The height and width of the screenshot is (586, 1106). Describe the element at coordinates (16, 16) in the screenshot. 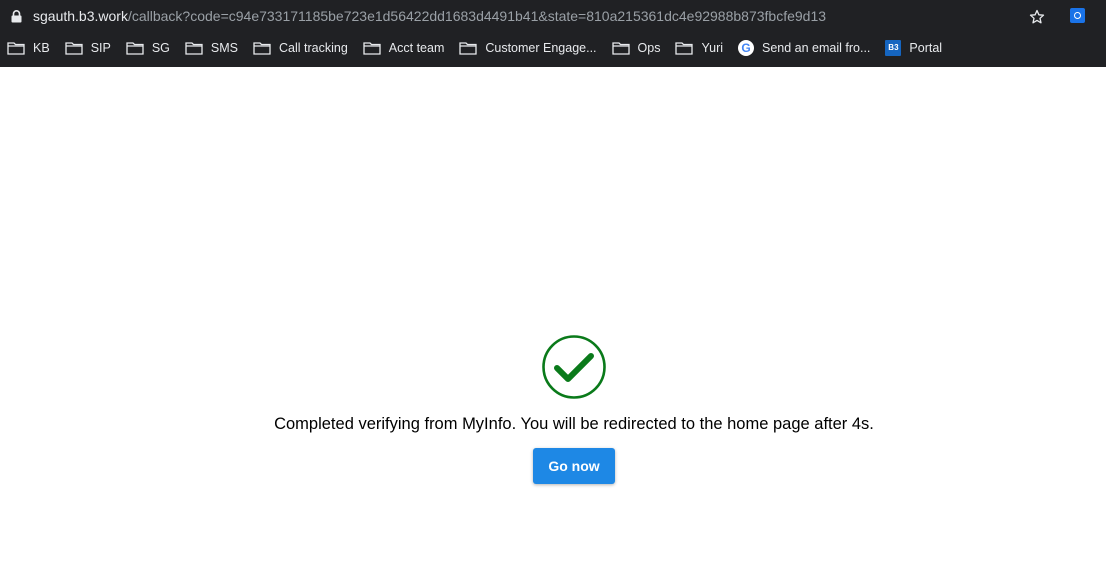

I see `lock-icon` at that location.